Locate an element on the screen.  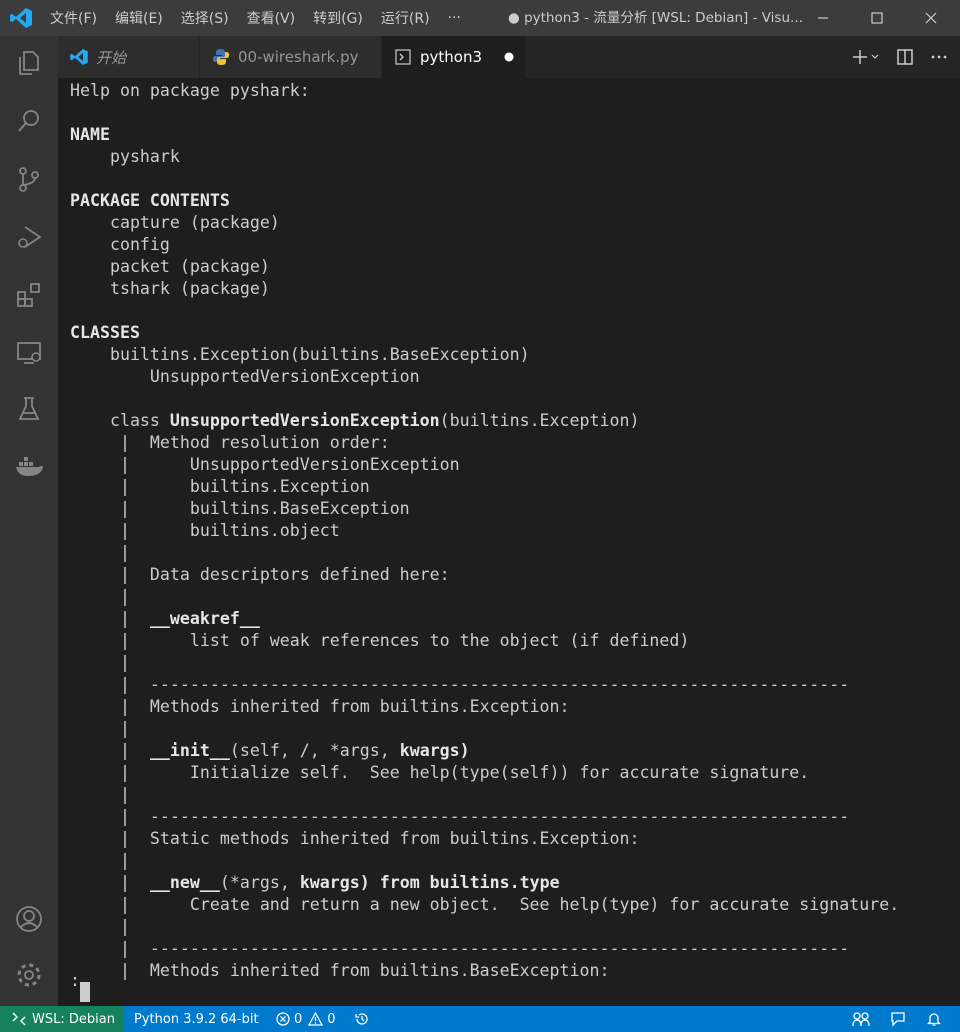
menu-view: 查看(V) is located at coordinates (271, 18).